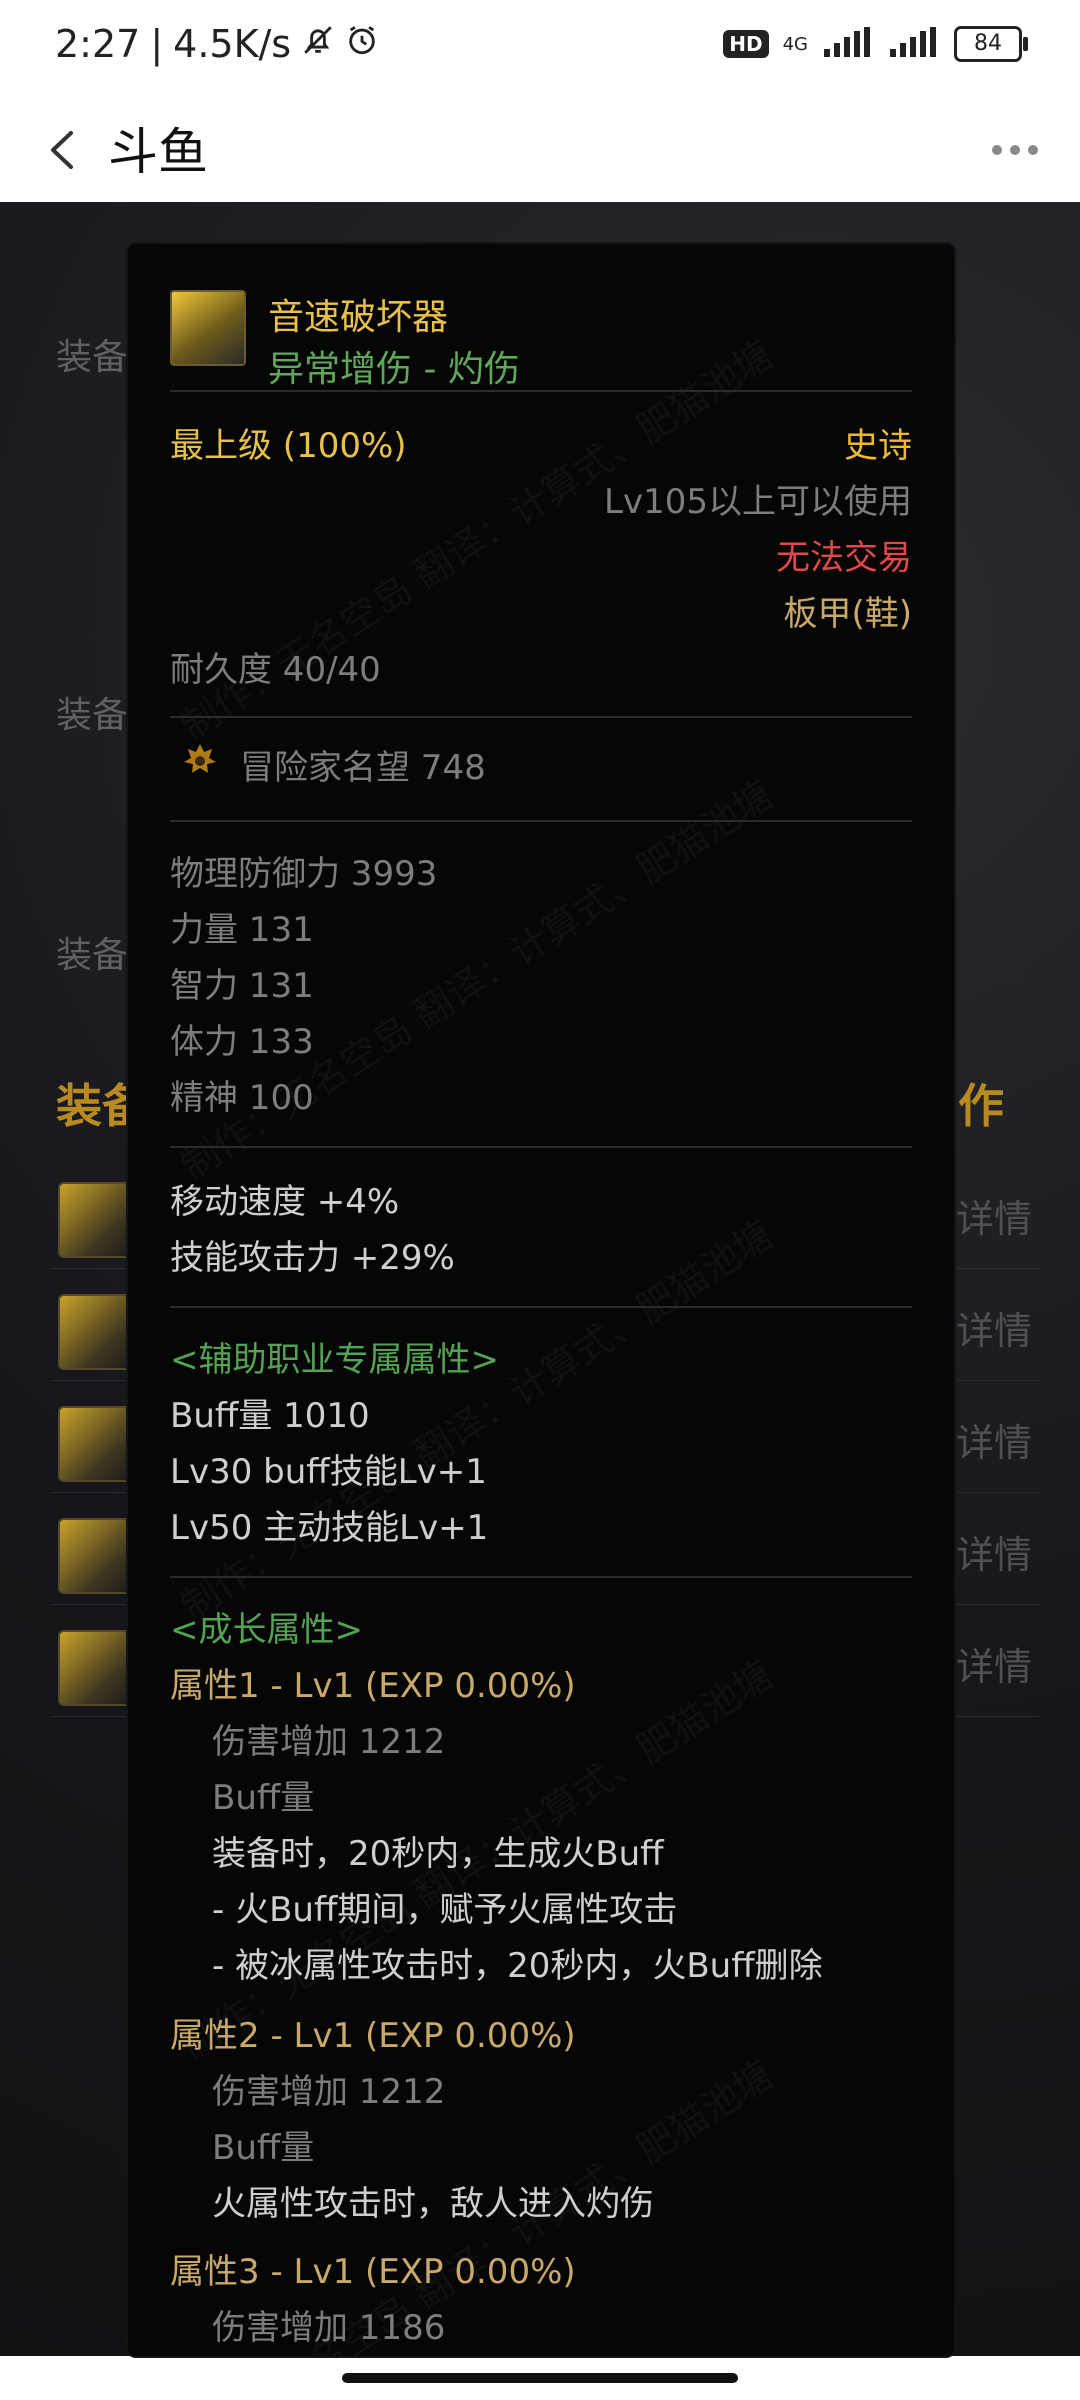  I want to click on growth-header: <成长属性>, so click(266, 1630).